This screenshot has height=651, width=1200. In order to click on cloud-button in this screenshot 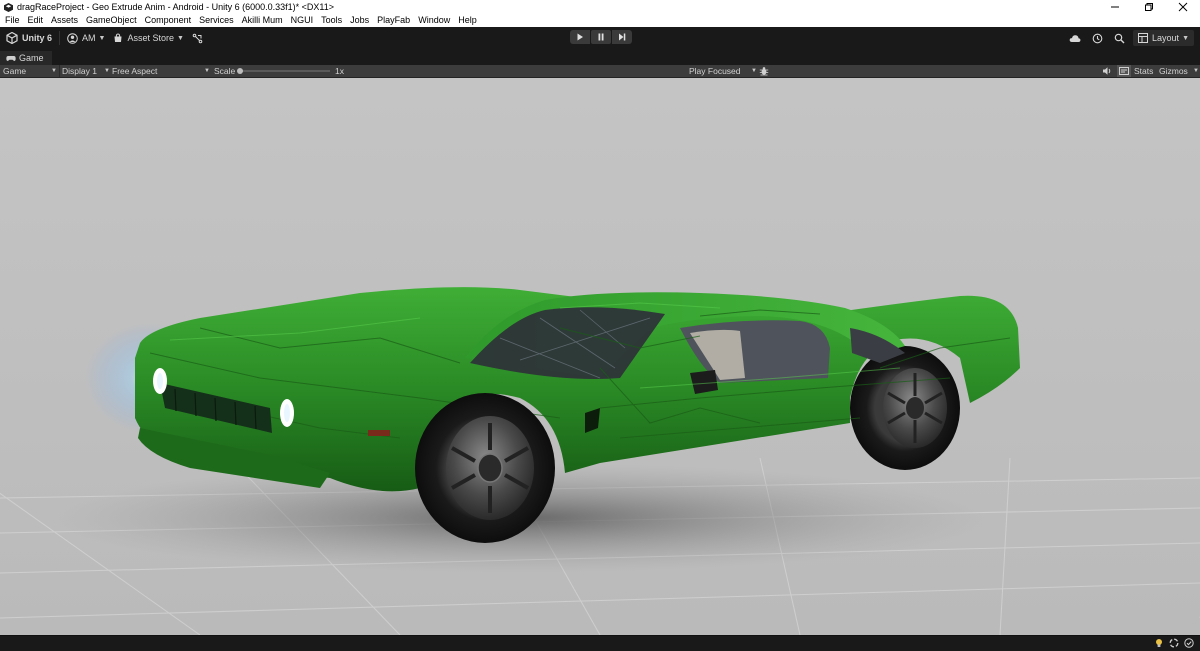, I will do `click(1075, 38)`.